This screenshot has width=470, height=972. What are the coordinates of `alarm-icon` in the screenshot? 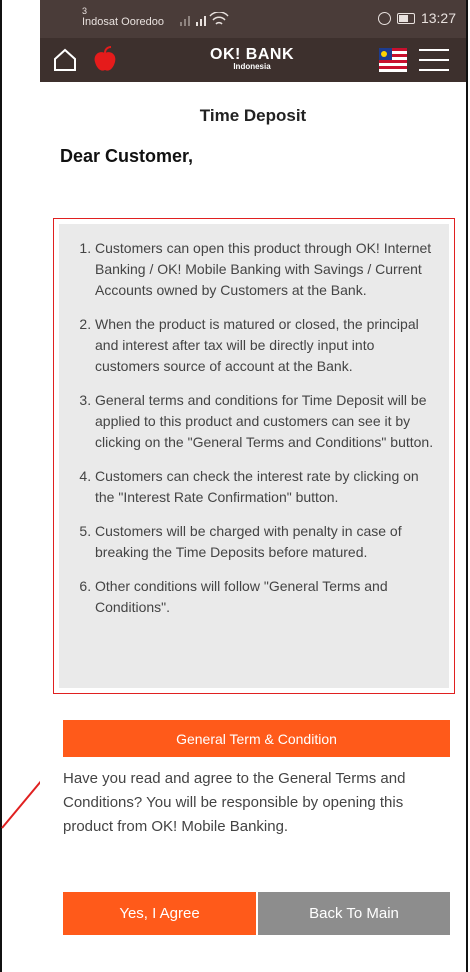 It's located at (384, 18).